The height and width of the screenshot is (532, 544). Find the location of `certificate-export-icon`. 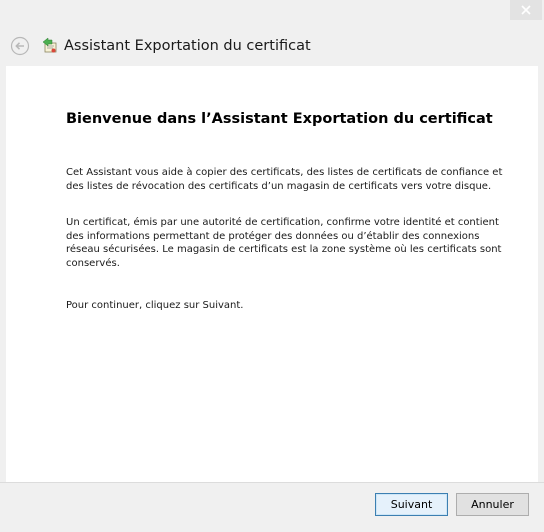

certificate-export-icon is located at coordinates (50, 46).